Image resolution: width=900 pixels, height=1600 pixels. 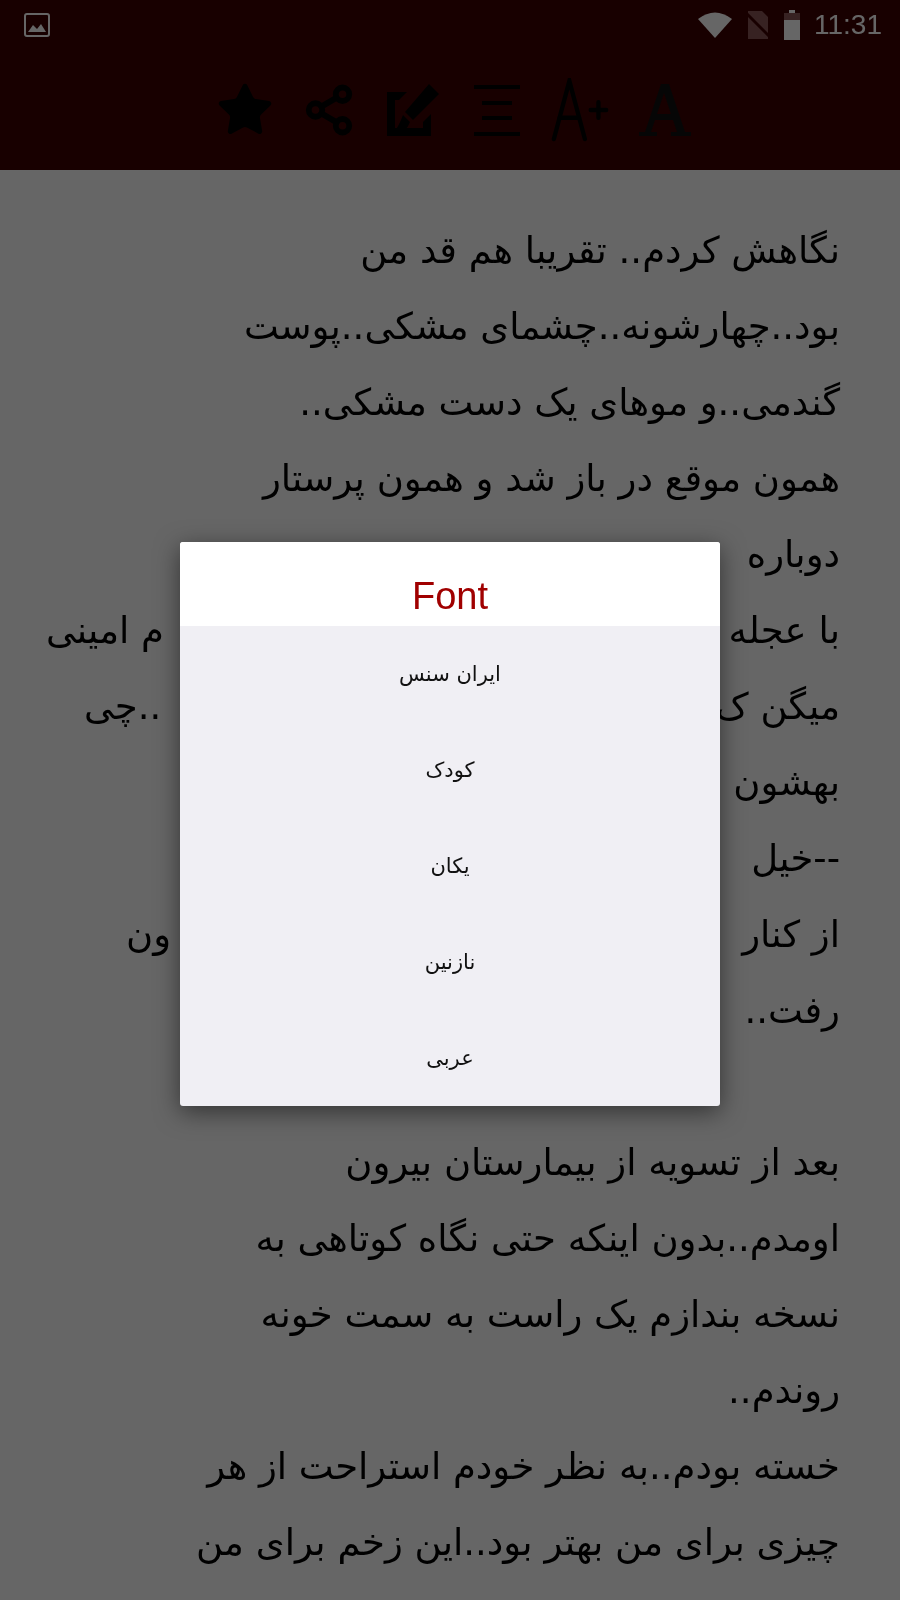 I want to click on status-time: 11:31, so click(x=848, y=25).